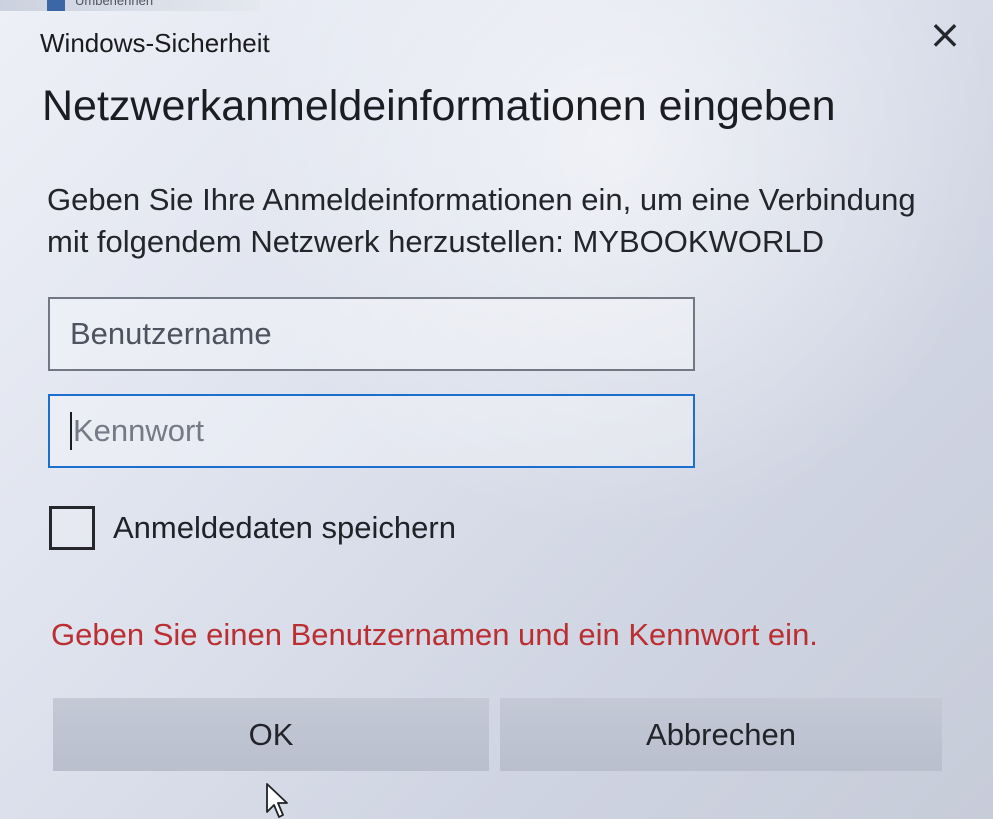 Image resolution: width=993 pixels, height=819 pixels. What do you see at coordinates (721, 734) in the screenshot?
I see `cancel-button: Abbrechen` at bounding box center [721, 734].